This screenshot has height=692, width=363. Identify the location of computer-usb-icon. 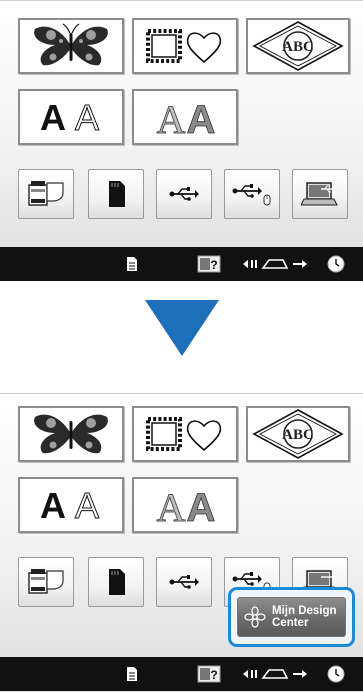
(319, 194).